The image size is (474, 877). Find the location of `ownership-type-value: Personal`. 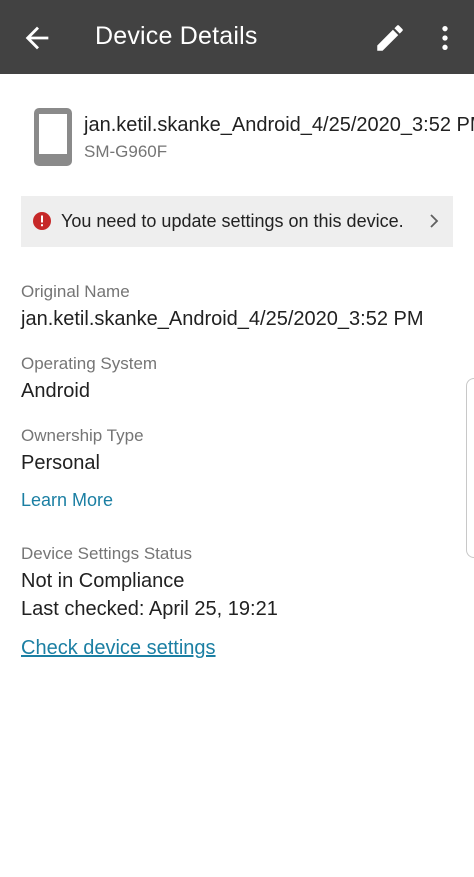

ownership-type-value: Personal is located at coordinates (60, 463).